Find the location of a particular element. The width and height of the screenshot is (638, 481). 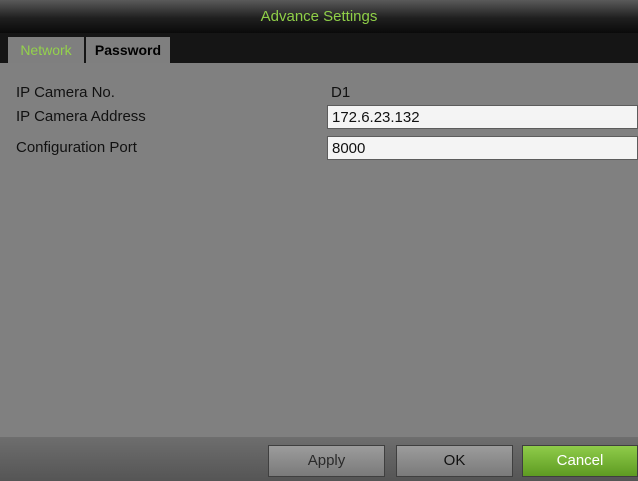

button-bar: Apply OK Cancel is located at coordinates (319, 459).